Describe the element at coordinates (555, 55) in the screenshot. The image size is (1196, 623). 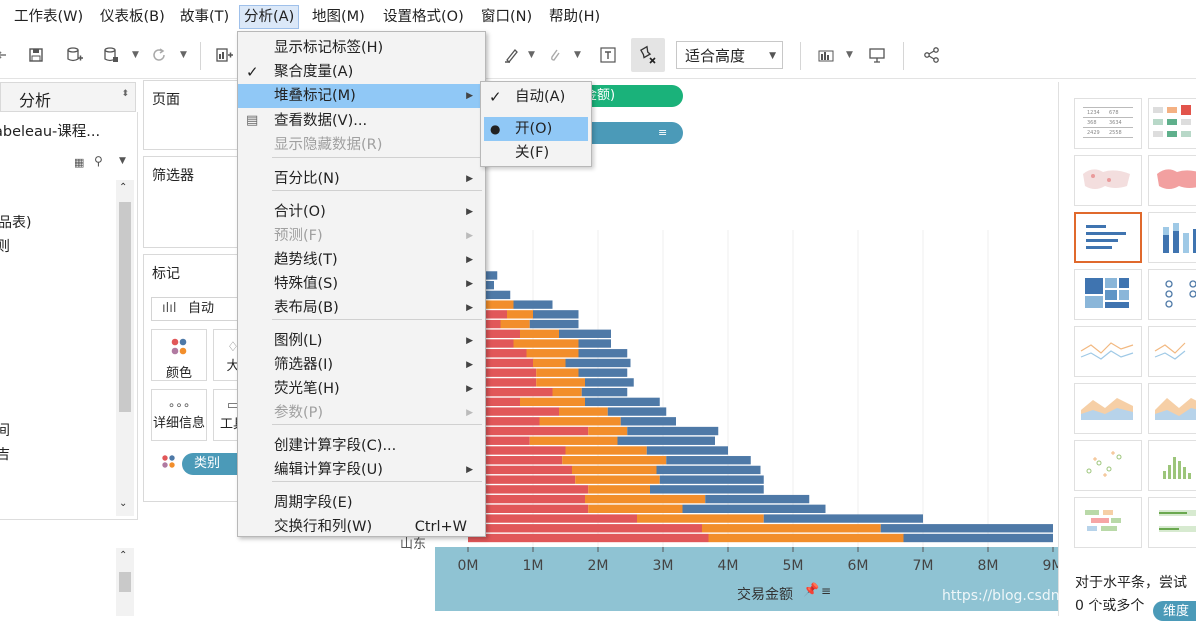
I see `clip-icon` at that location.